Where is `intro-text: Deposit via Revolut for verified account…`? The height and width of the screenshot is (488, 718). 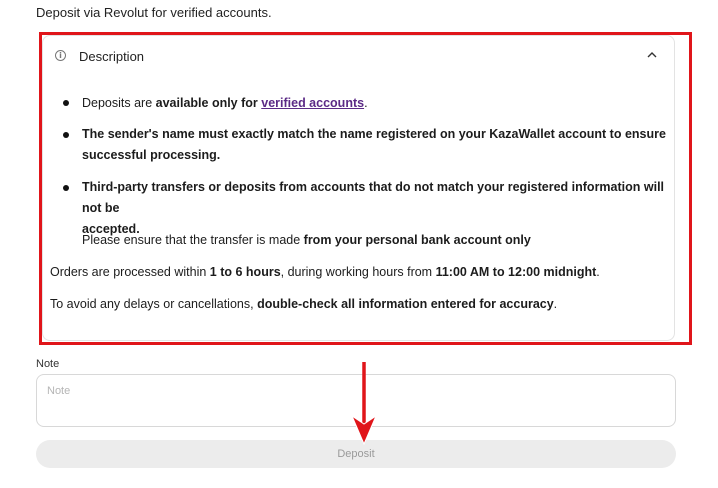
intro-text: Deposit via Revolut for verified account… is located at coordinates (154, 12).